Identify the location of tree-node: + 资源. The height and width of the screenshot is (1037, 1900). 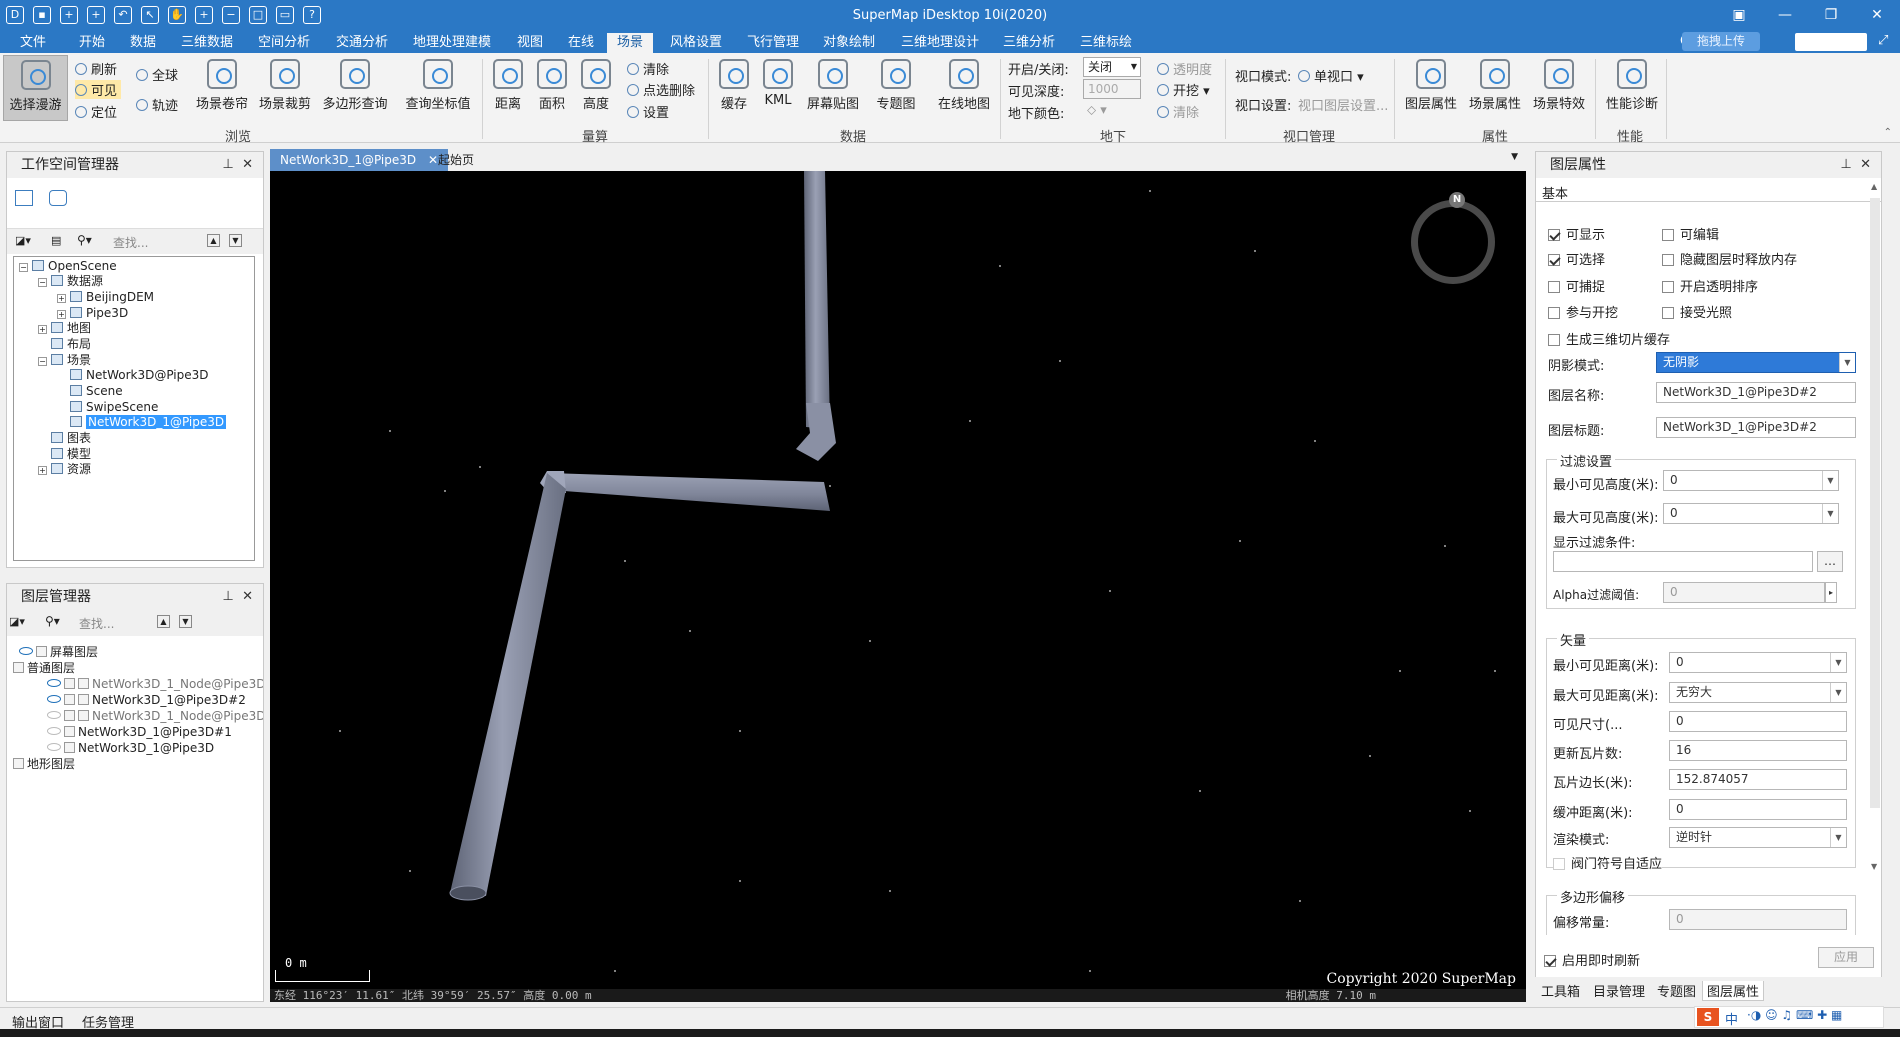
(64, 469).